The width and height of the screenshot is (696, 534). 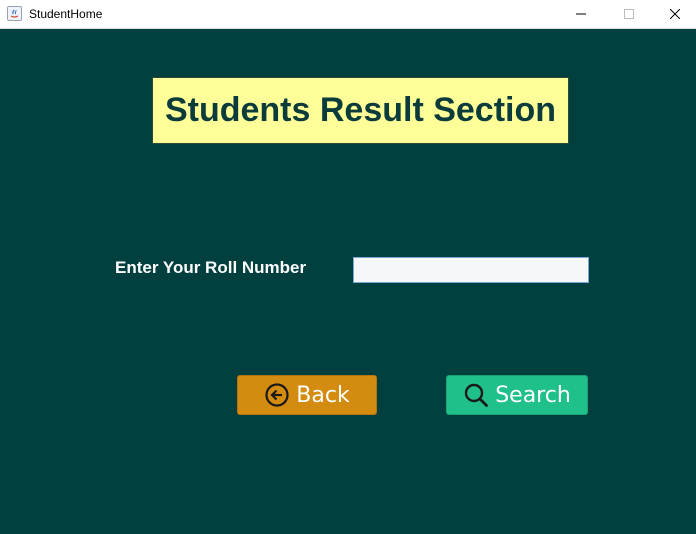 What do you see at coordinates (348, 14) in the screenshot?
I see `title-bar: StudentHome` at bounding box center [348, 14].